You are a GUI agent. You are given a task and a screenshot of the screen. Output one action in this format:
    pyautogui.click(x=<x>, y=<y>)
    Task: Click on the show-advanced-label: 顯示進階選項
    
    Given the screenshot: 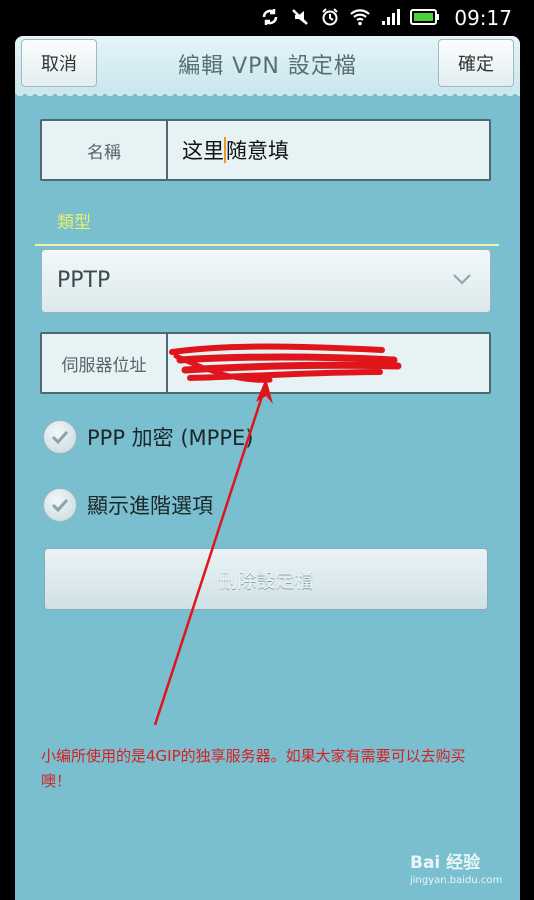 What is the action you would take?
    pyautogui.click(x=150, y=506)
    